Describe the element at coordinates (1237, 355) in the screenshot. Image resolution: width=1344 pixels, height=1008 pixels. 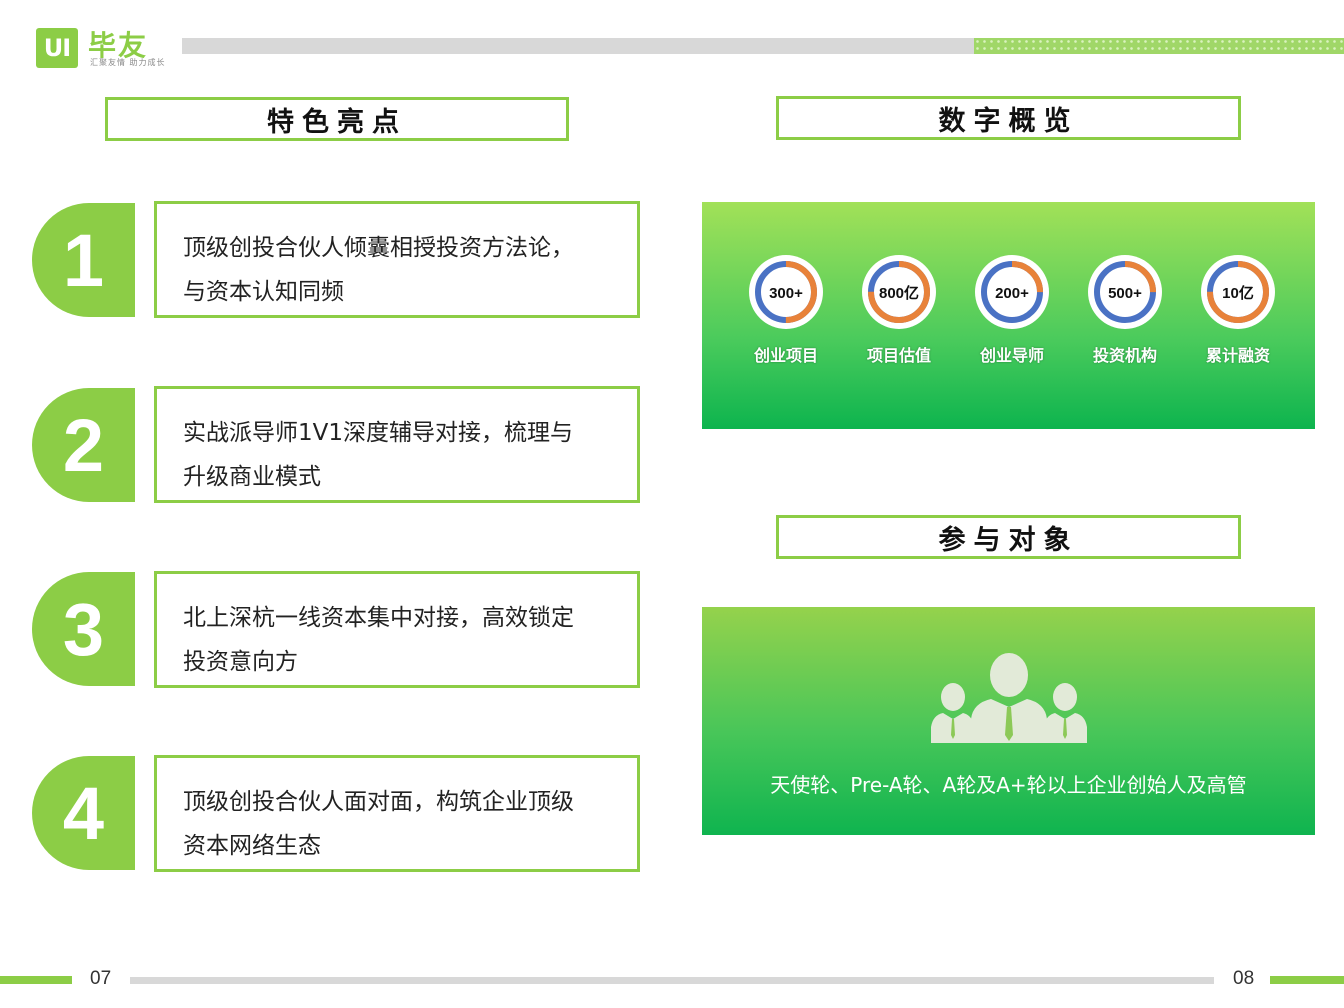
I see `stat-label: 累计融资` at that location.